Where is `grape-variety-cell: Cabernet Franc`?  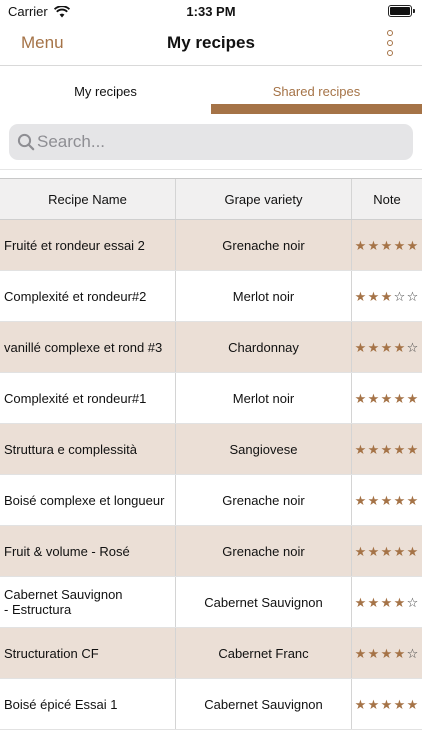 grape-variety-cell: Cabernet Franc is located at coordinates (264, 653).